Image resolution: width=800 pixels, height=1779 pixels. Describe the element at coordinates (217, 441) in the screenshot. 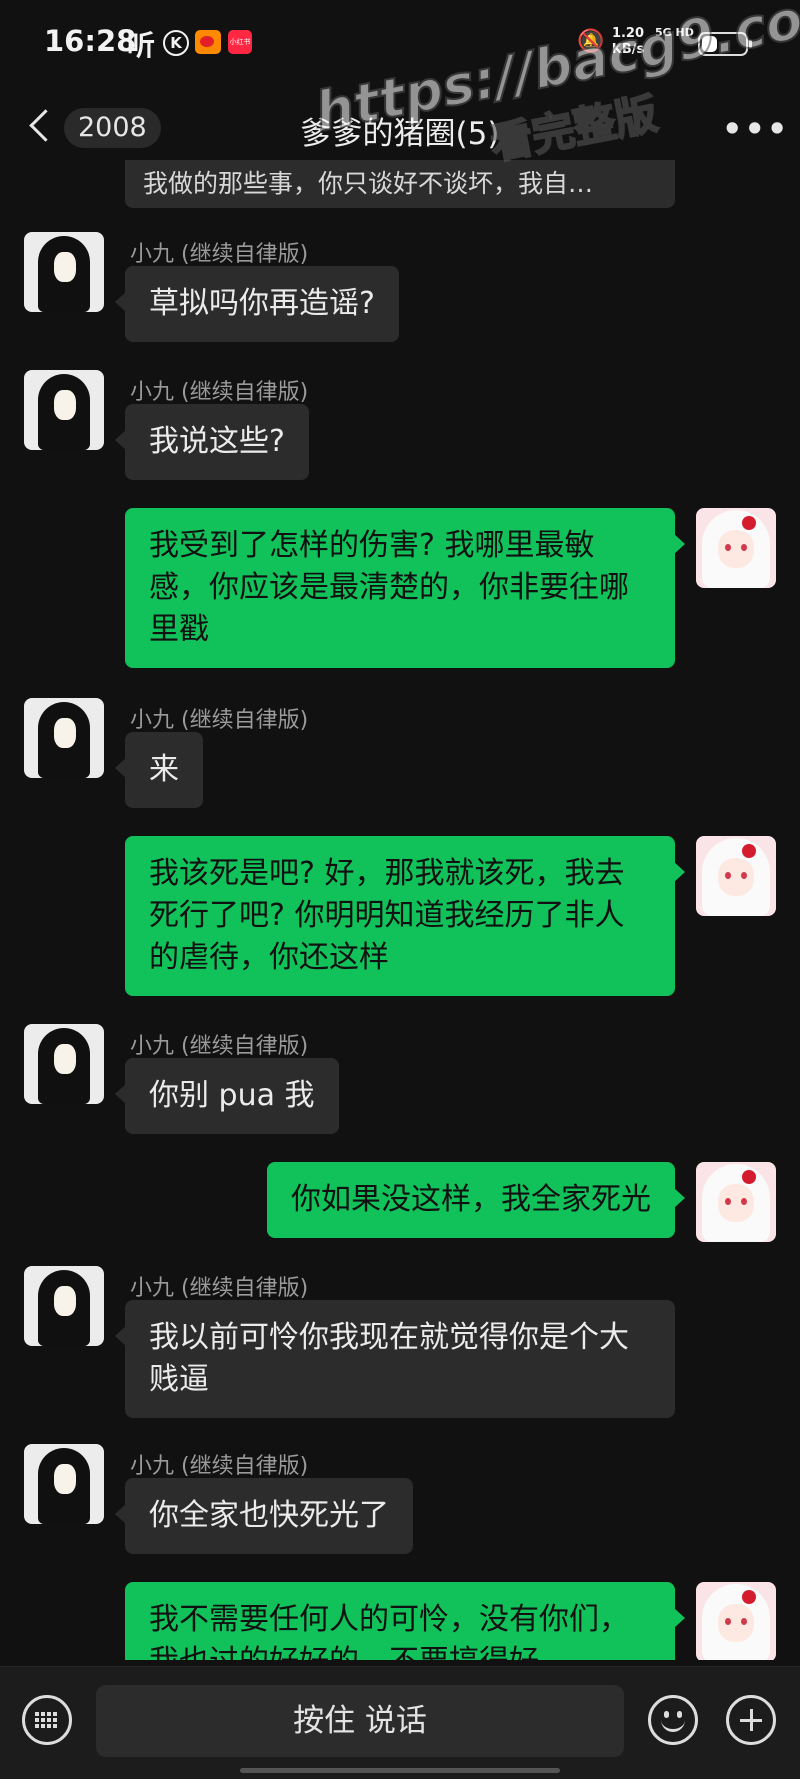

I see `message-text: 我说这些?` at that location.